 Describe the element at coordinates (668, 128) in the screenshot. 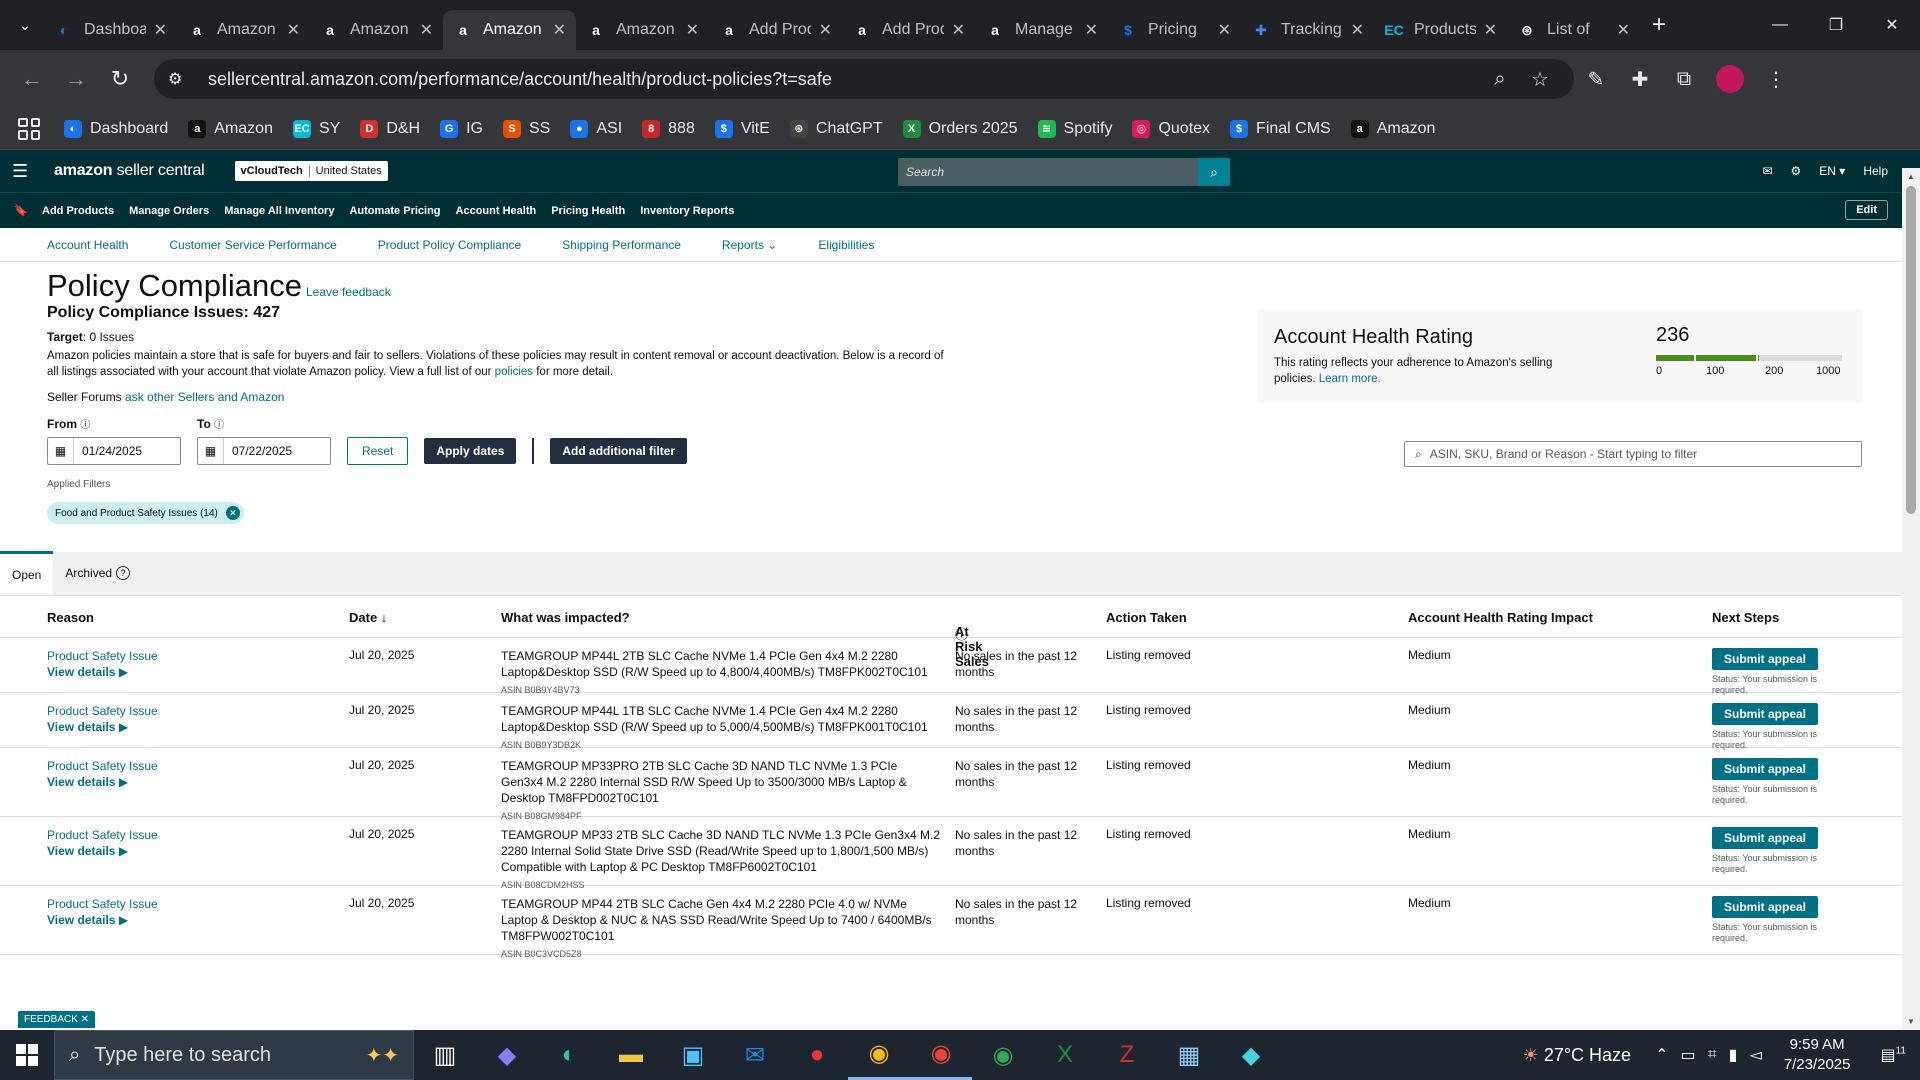

I see `bookmark-item: 8 888` at that location.